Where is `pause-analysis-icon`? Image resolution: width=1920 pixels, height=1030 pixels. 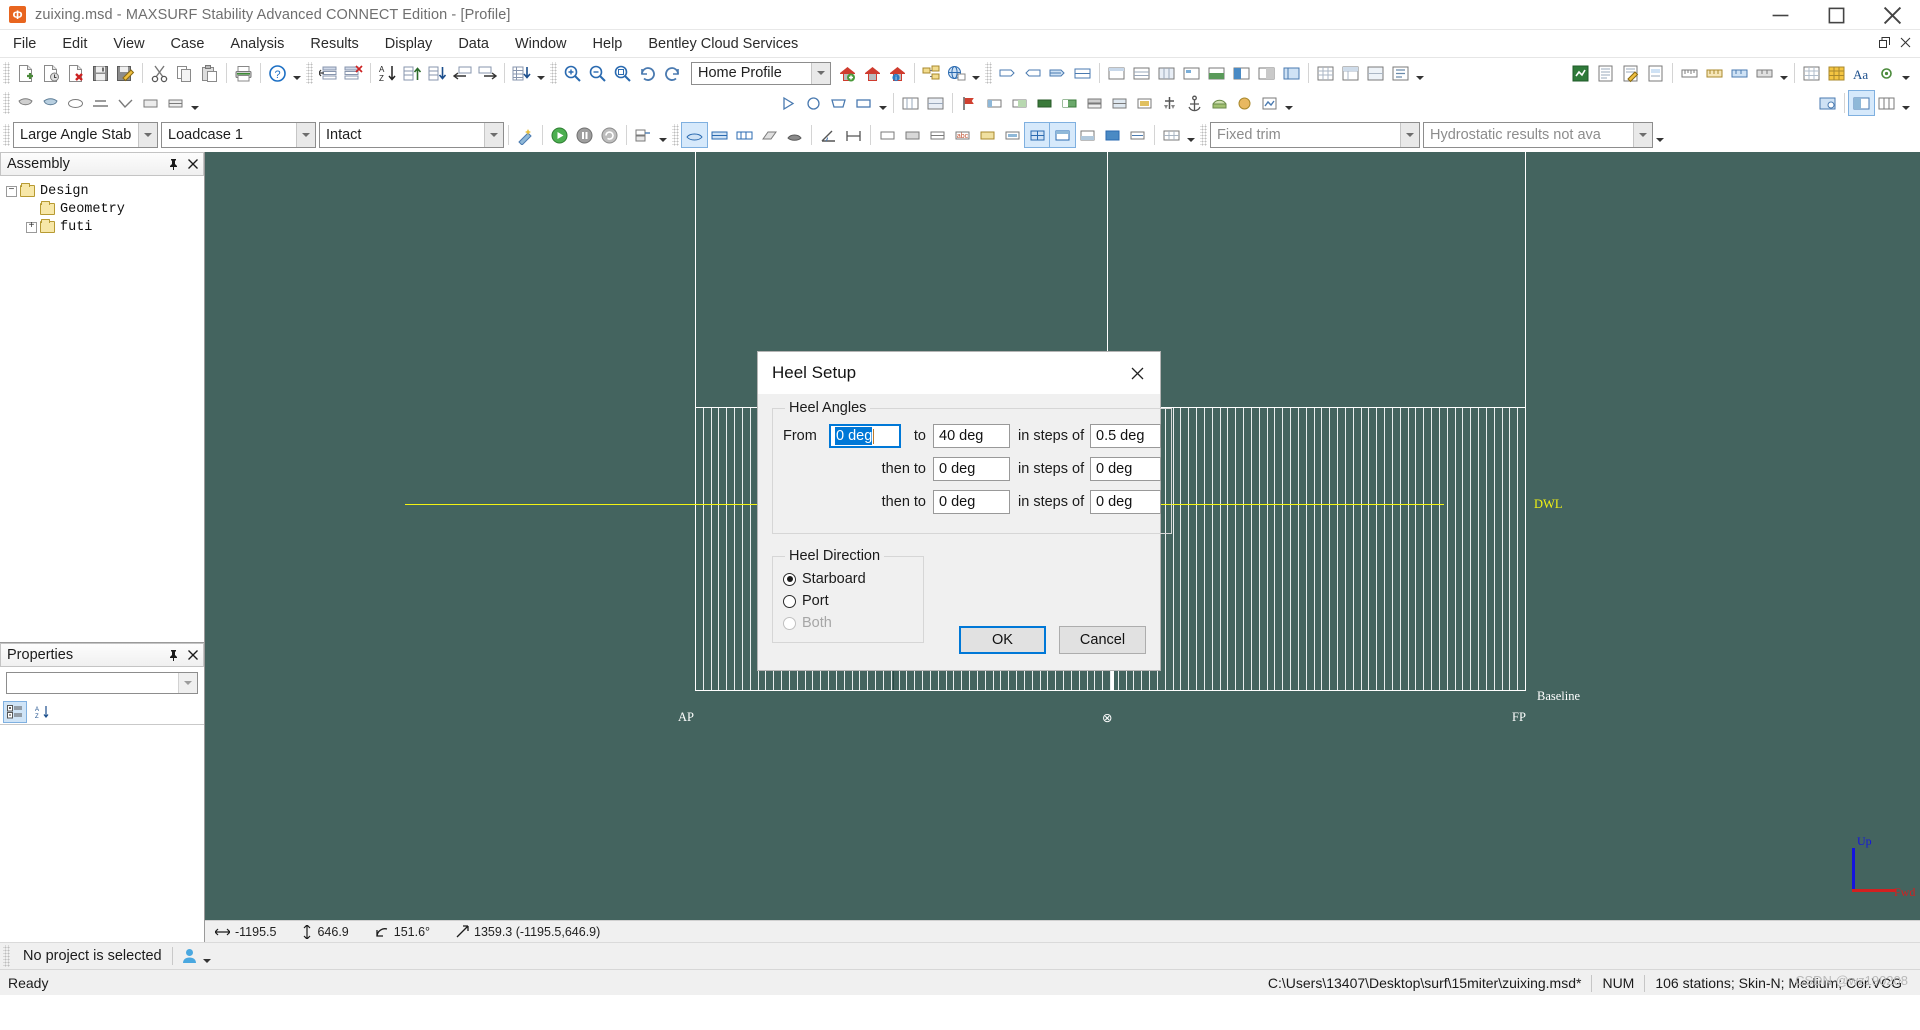
pause-analysis-icon is located at coordinates (584, 135).